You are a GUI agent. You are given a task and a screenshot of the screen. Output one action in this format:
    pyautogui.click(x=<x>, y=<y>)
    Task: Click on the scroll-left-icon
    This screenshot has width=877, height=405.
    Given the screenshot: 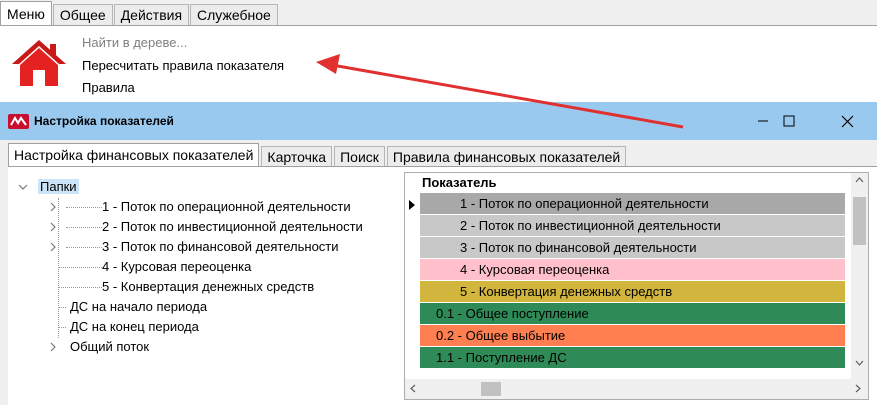 What is the action you would take?
    pyautogui.click(x=413, y=389)
    